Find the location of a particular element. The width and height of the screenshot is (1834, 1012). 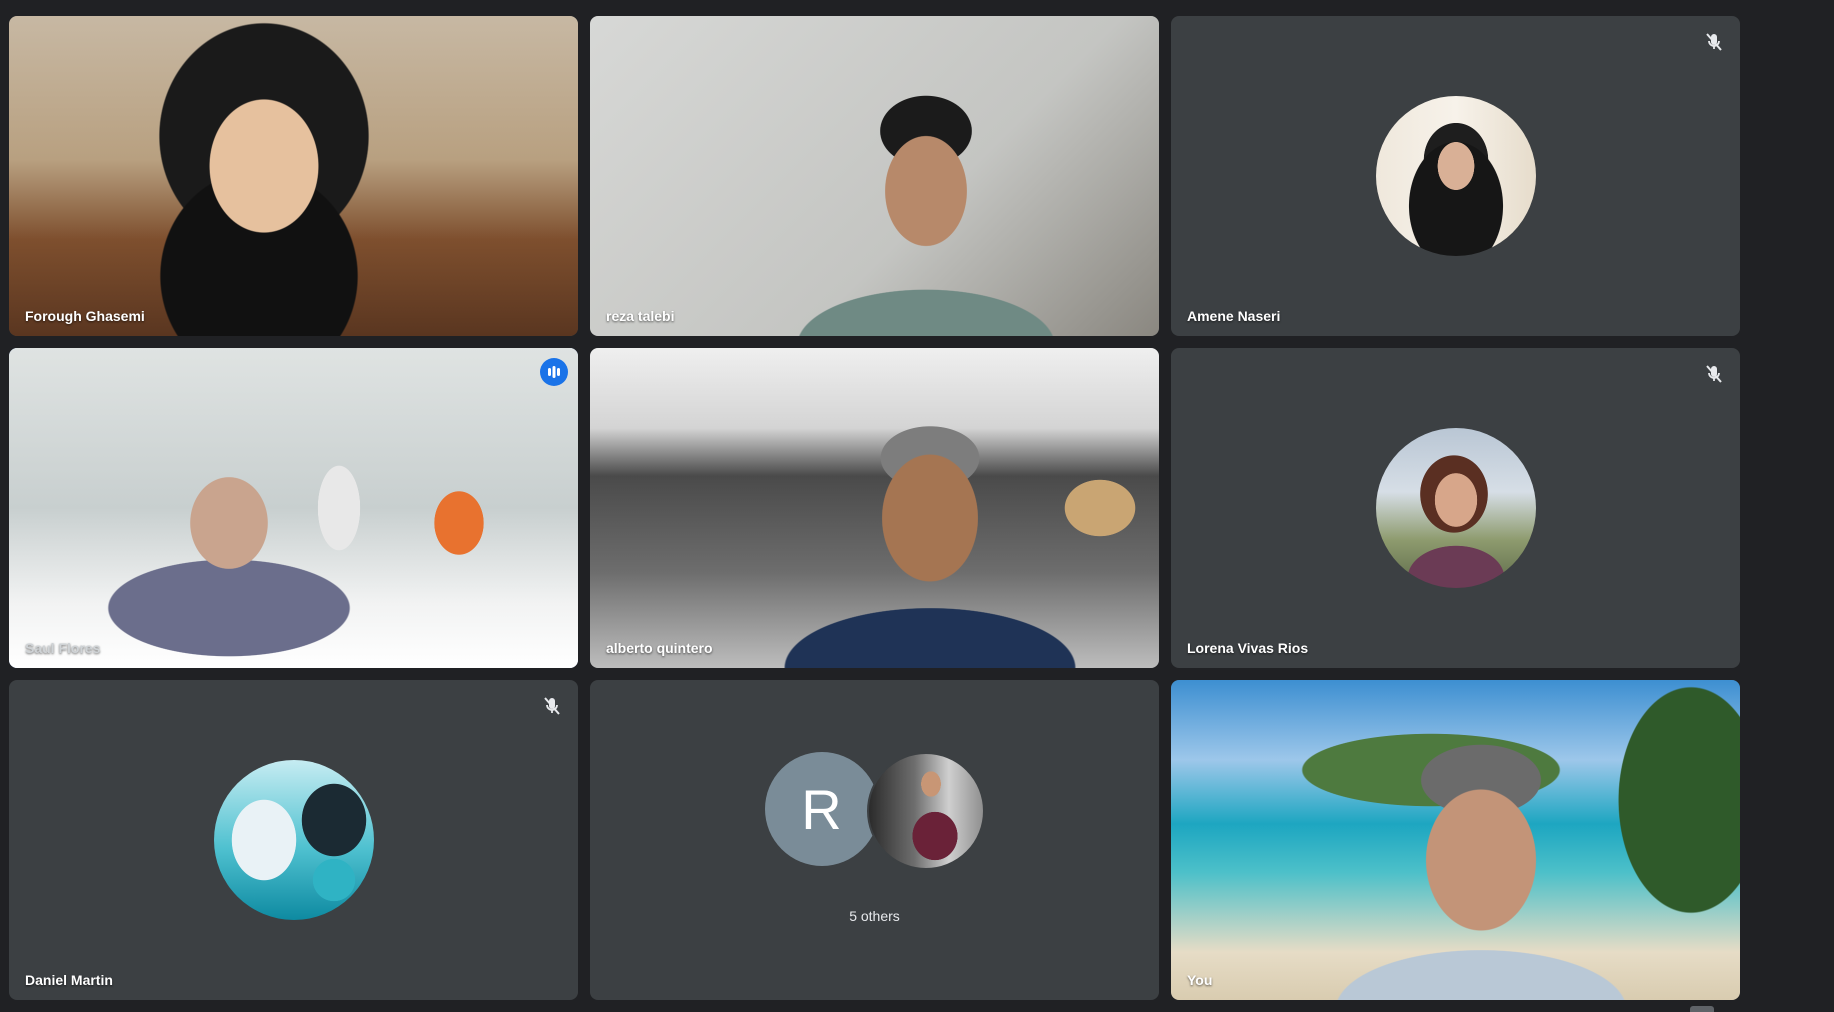

participant-tile-daniel-martin: Daniel Martin is located at coordinates (293, 840).